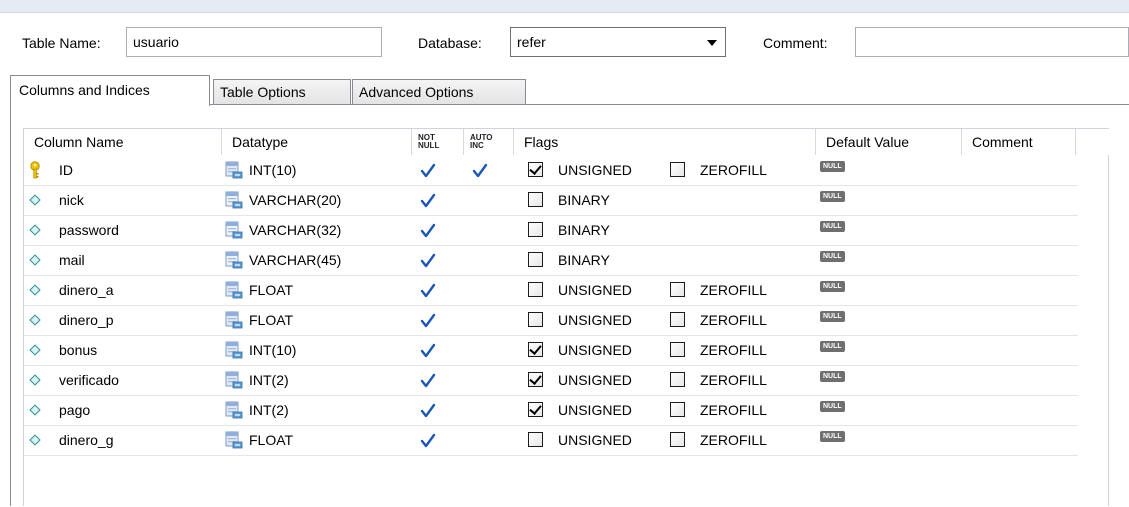  I want to click on datatype-cell: VARCHAR(32), so click(316, 230).